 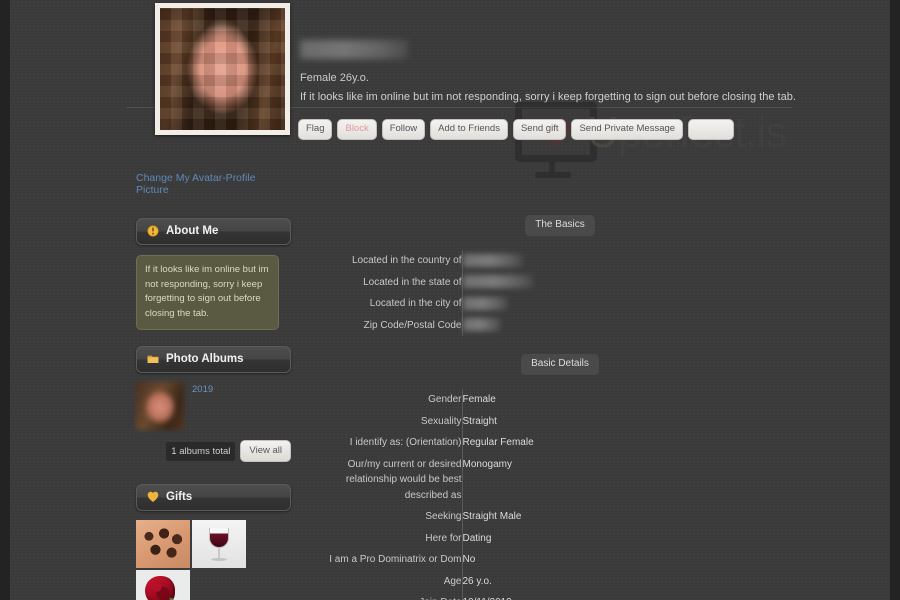 What do you see at coordinates (213, 498) in the screenshot?
I see `gifts-header: Gifts` at bounding box center [213, 498].